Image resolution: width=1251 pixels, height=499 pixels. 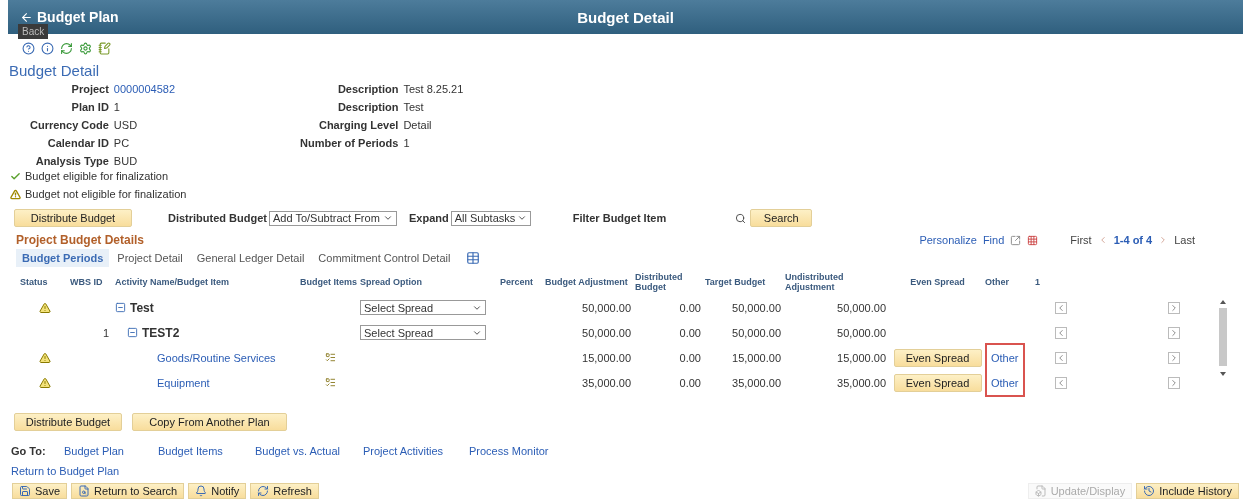 What do you see at coordinates (25, 491) in the screenshot?
I see `save-icon` at bounding box center [25, 491].